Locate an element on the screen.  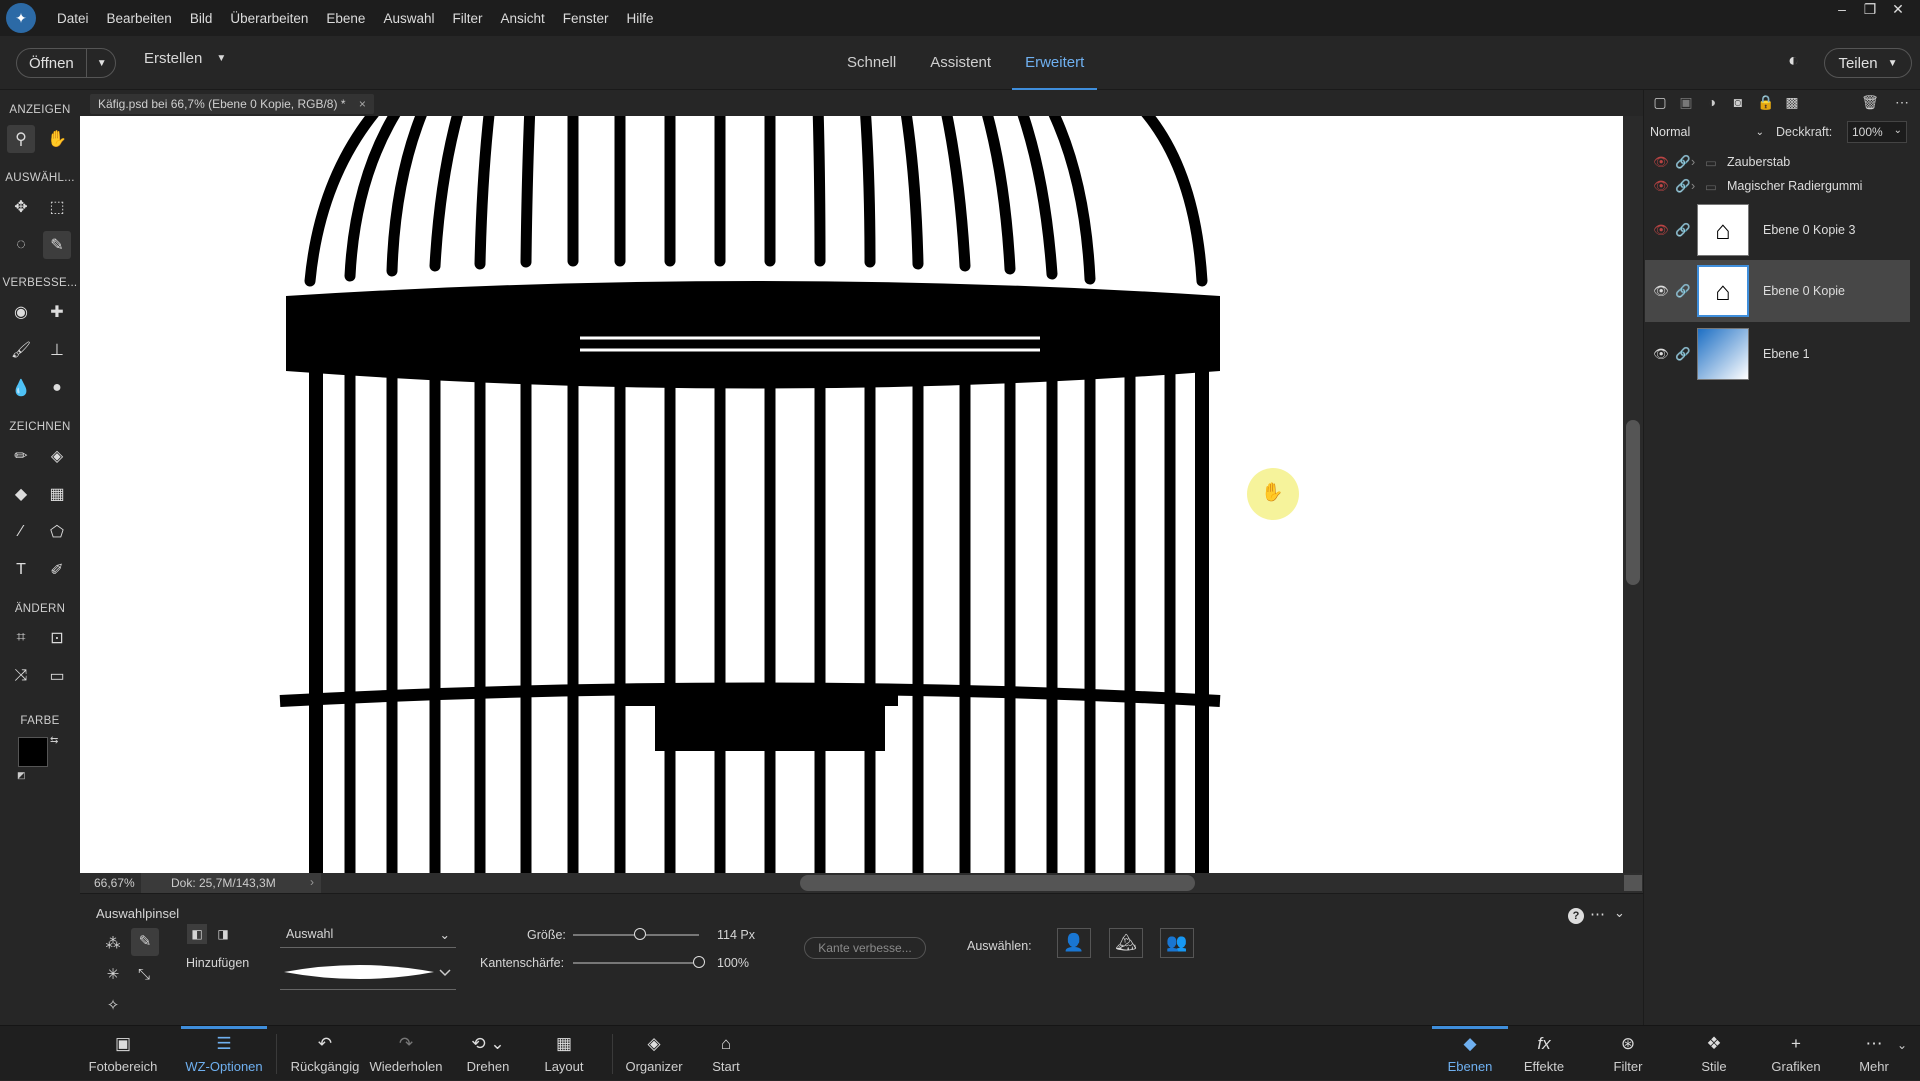
size-slider-handle is located at coordinates (639, 934).